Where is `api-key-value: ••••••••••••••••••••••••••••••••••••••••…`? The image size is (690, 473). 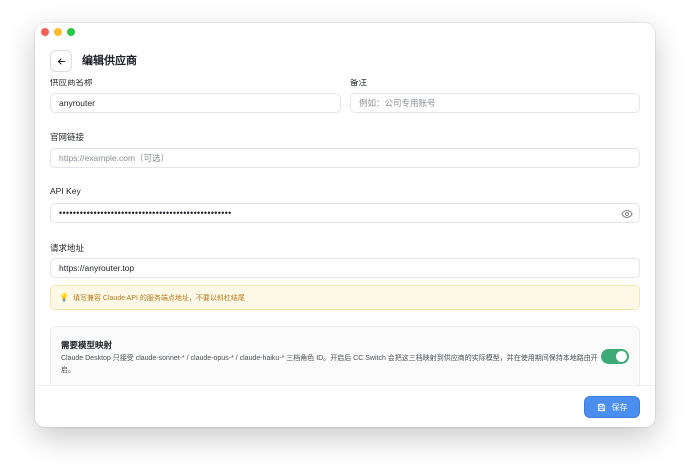
api-key-value: ••••••••••••••••••••••••••••••••••••••••… is located at coordinates (145, 213).